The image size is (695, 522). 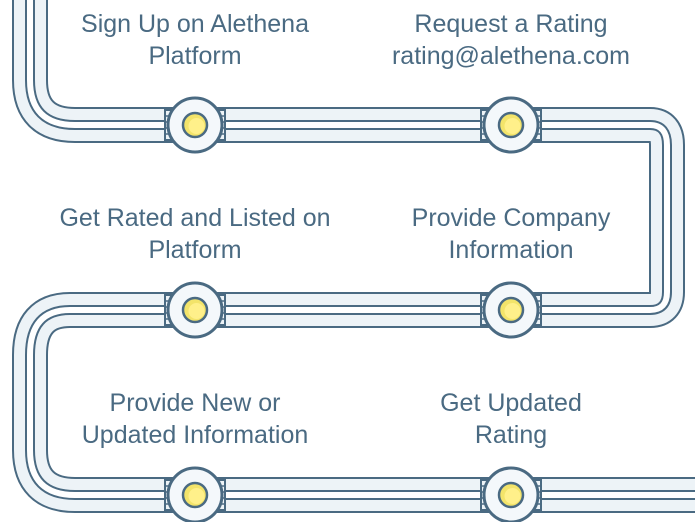 I want to click on step-label-get-updated: Get Updated Rating, so click(x=511, y=419).